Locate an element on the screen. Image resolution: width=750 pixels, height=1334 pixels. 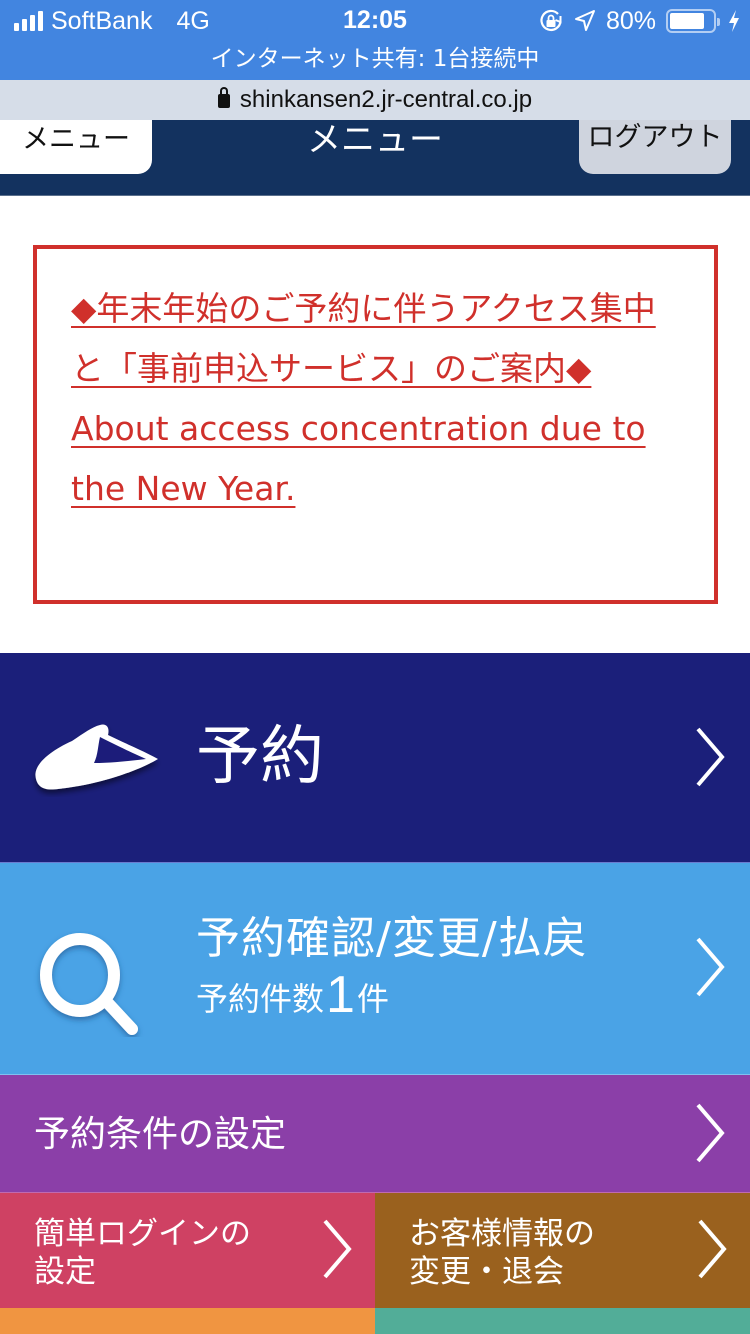
battery-icon is located at coordinates (693, 21).